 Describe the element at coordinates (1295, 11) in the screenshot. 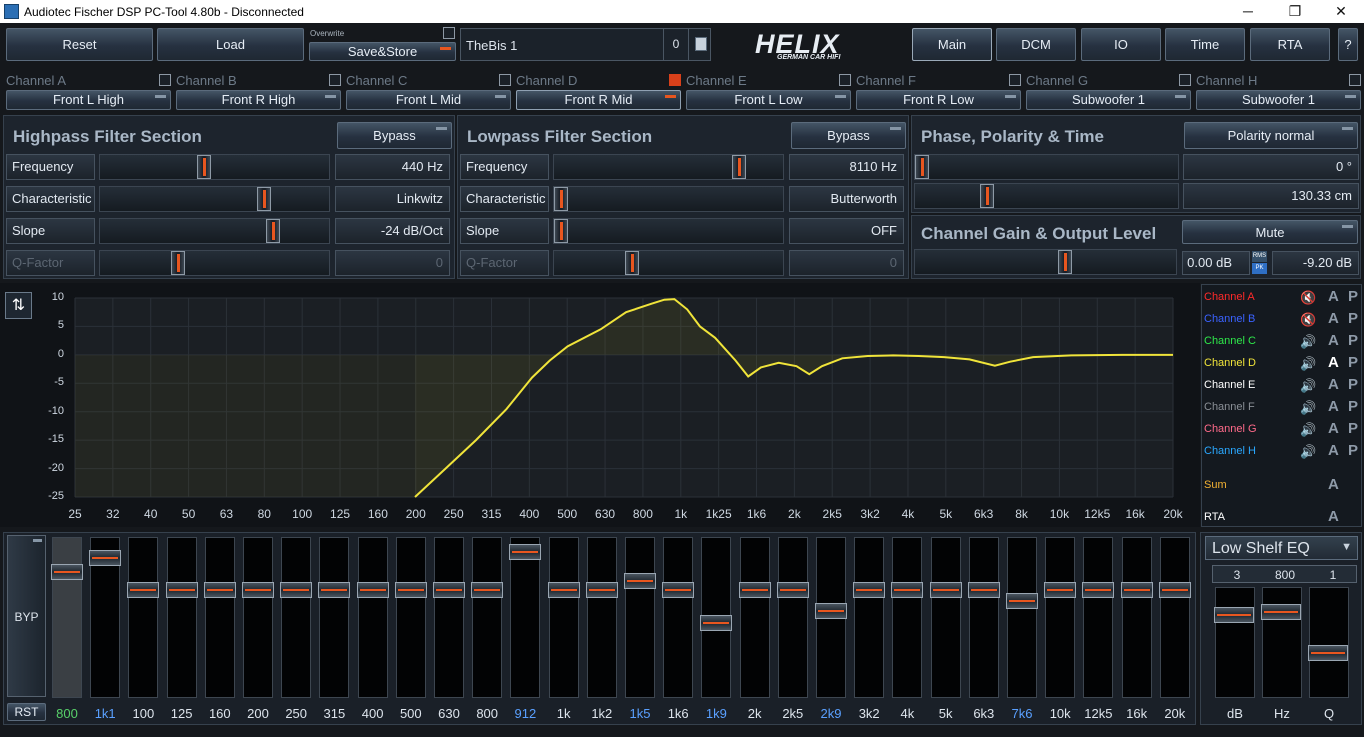

I see `maximize-icon: ❐` at that location.